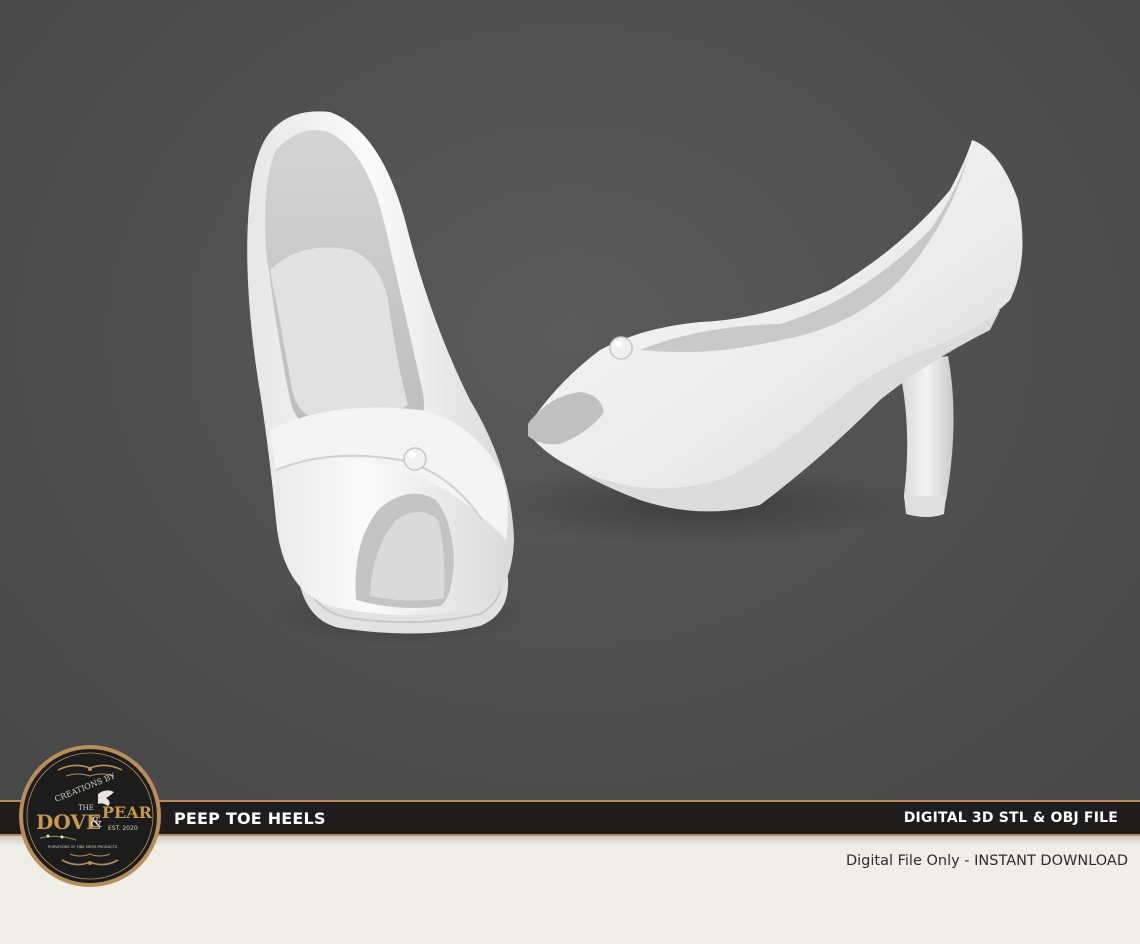  Describe the element at coordinates (96, 823) in the screenshot. I see `logo-amp: &` at that location.